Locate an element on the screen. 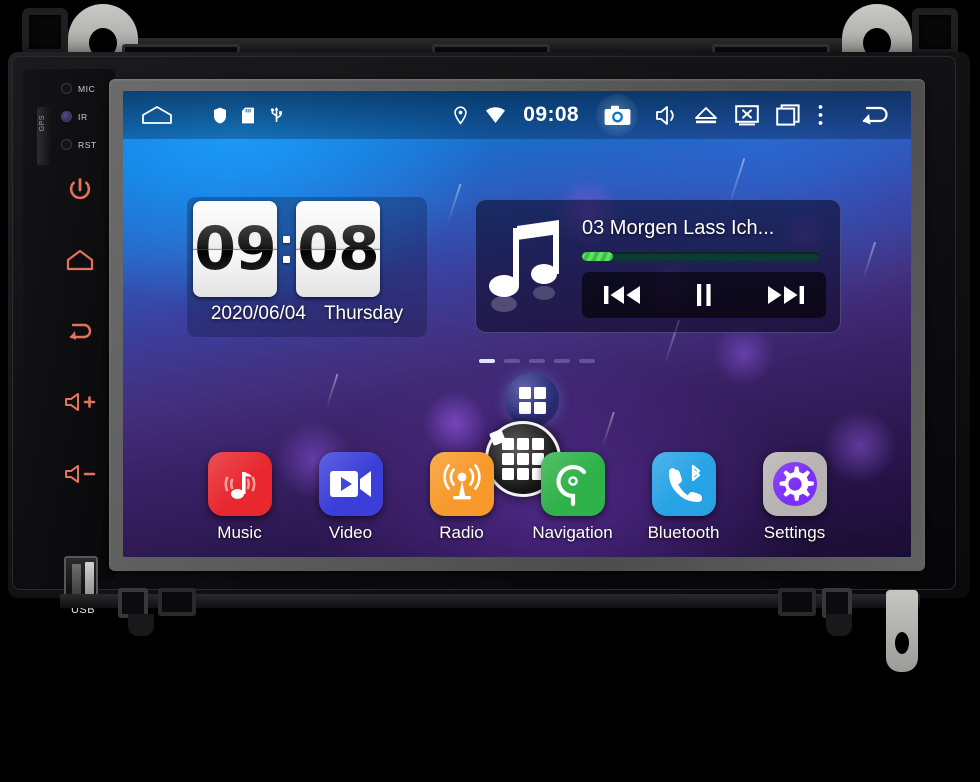 The width and height of the screenshot is (980, 782). volume-down-button is located at coordinates (80, 474).